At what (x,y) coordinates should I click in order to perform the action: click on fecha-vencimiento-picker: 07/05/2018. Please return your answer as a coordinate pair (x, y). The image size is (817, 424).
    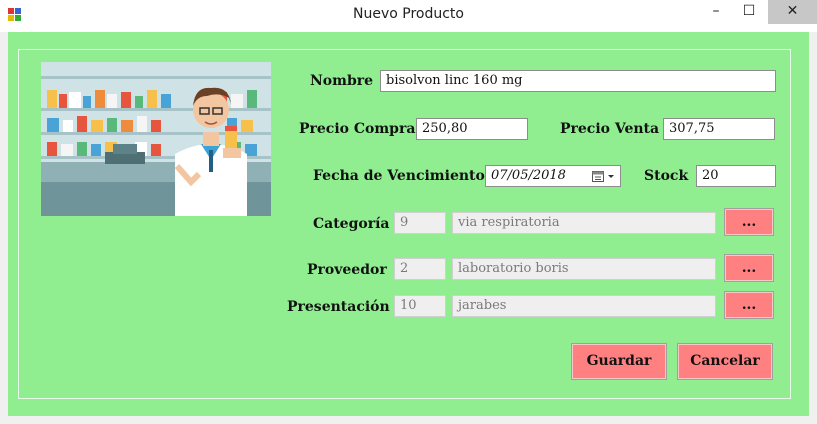
    Looking at the image, I should click on (553, 176).